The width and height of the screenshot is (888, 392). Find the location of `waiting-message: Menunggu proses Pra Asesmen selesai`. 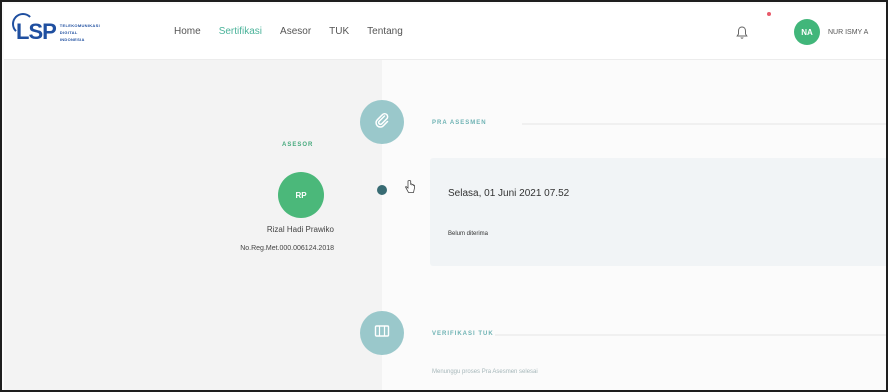

waiting-message: Menunggu proses Pra Asesmen selesai is located at coordinates (485, 372).